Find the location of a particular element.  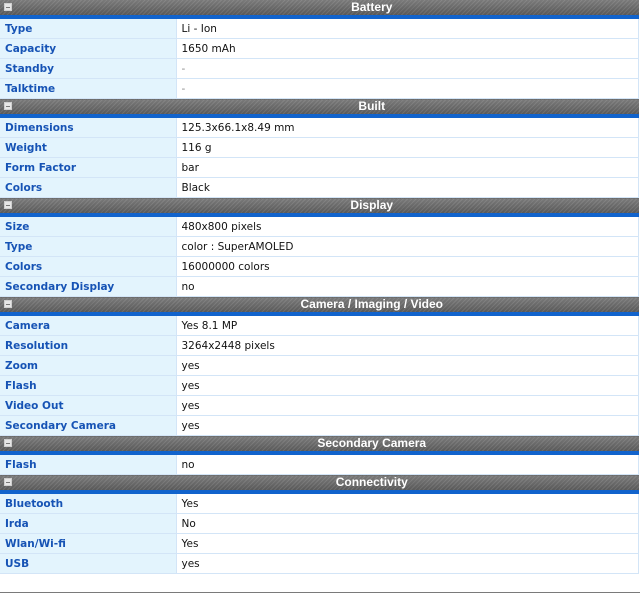

spec-row: Size 480x800 pixels is located at coordinates (319, 226).